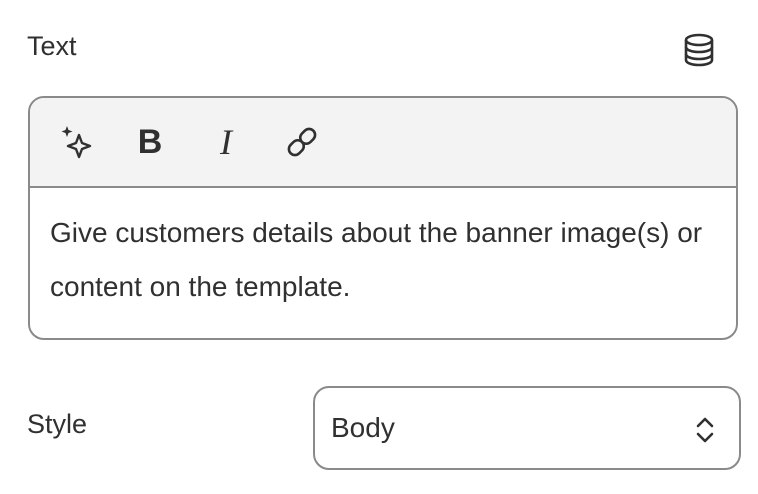 The width and height of the screenshot is (758, 494). What do you see at coordinates (52, 46) in the screenshot?
I see `text-field-label: Text` at bounding box center [52, 46].